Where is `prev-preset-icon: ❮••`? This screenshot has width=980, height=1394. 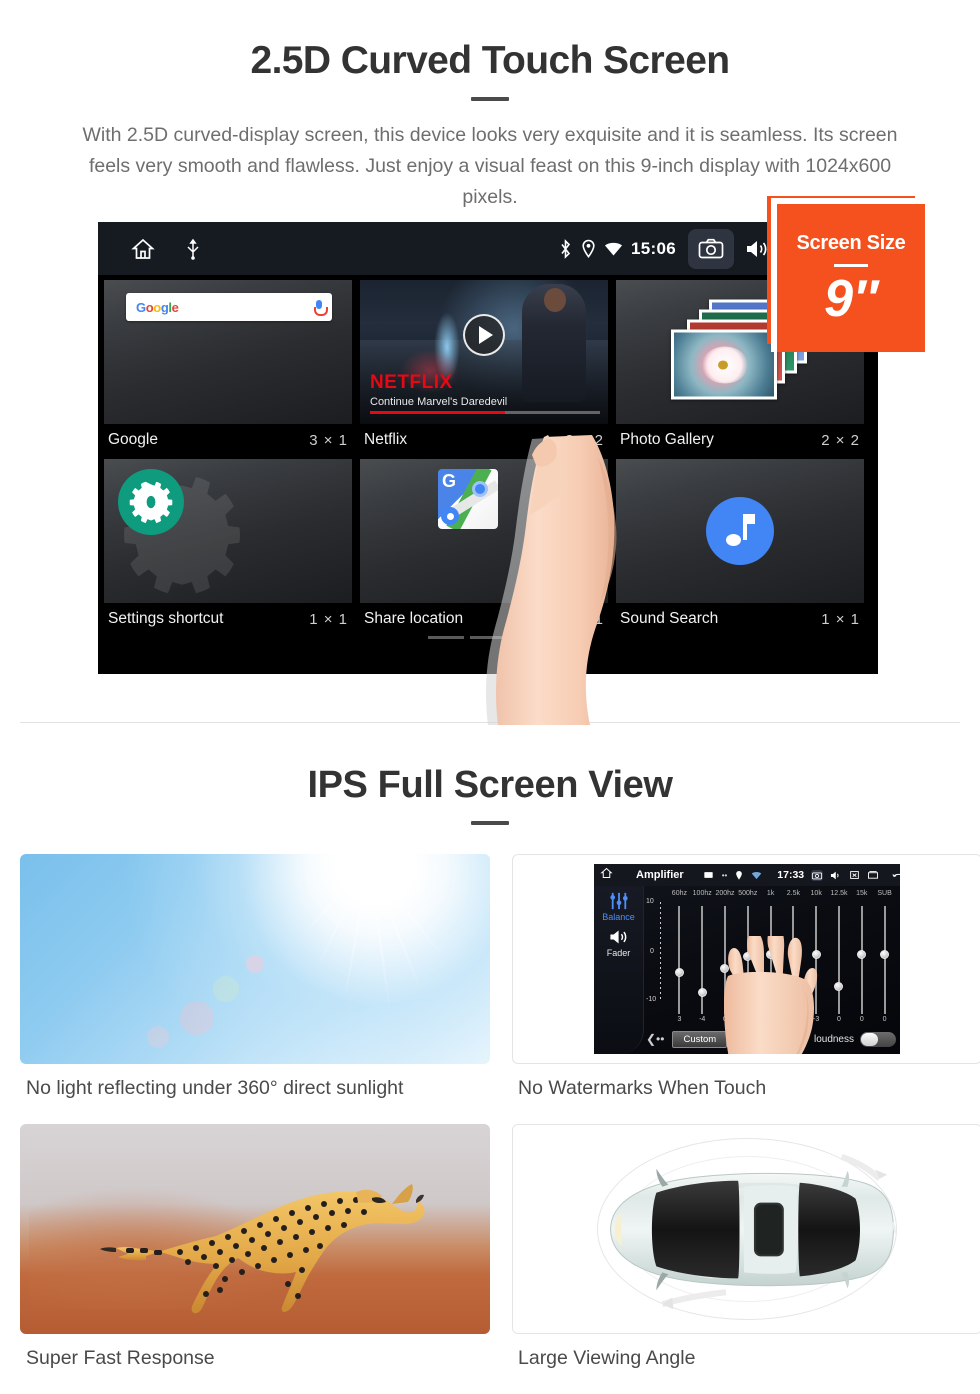 prev-preset-icon: ❮•• is located at coordinates (655, 1039).